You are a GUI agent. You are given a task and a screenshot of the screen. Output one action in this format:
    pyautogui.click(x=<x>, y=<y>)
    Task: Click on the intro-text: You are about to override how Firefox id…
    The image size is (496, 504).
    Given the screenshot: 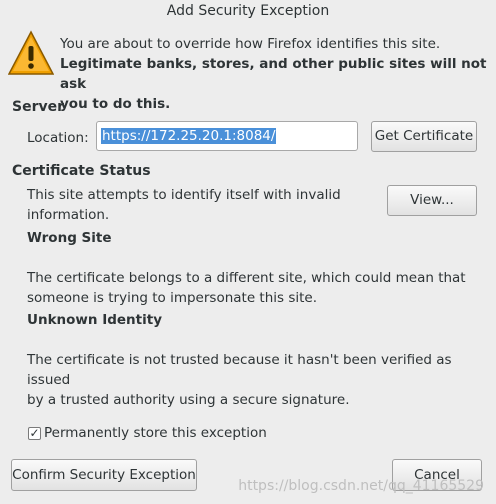 What is the action you would take?
    pyautogui.click(x=275, y=74)
    